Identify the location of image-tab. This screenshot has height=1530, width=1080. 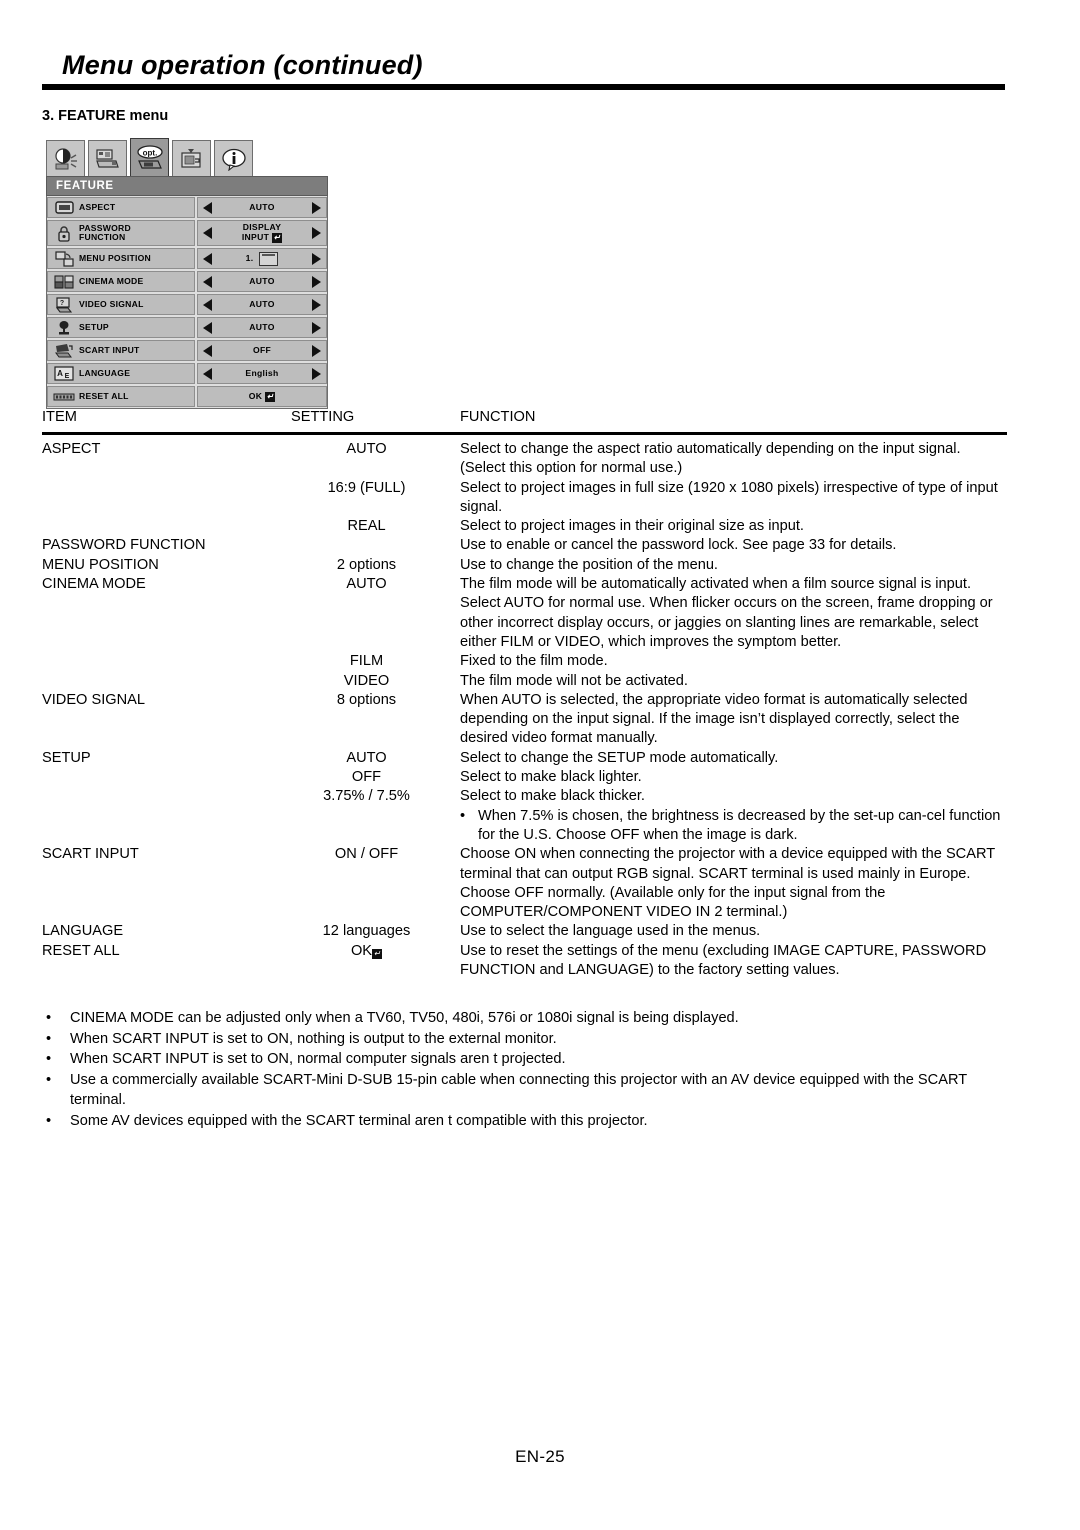
(65, 158).